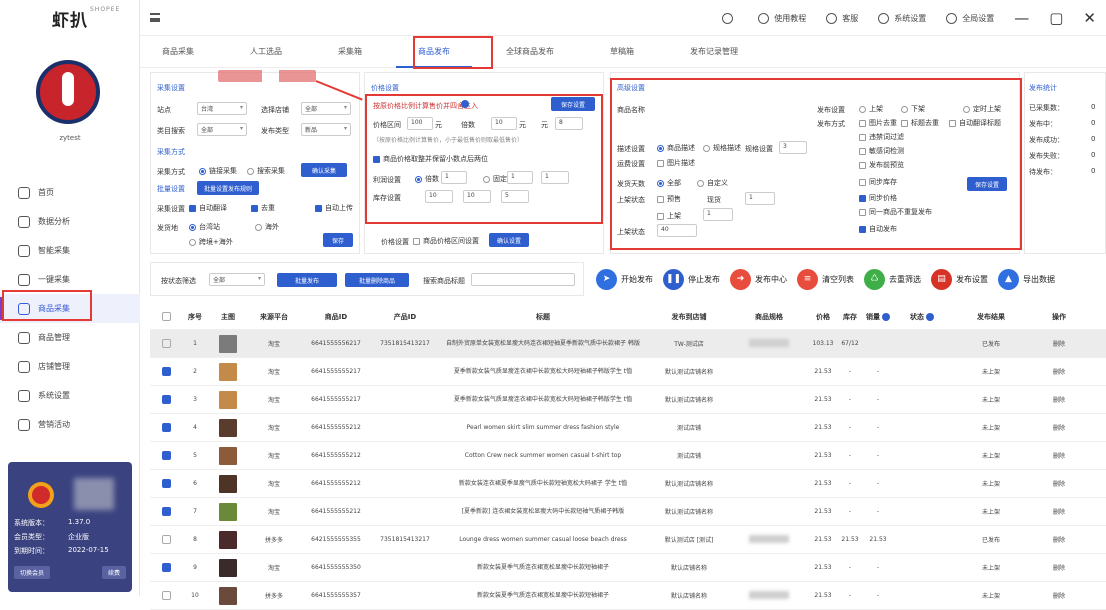 This screenshot has height=610, width=1106. What do you see at coordinates (70, 366) in the screenshot?
I see `sidebar-item-6: 店铺管理` at bounding box center [70, 366].